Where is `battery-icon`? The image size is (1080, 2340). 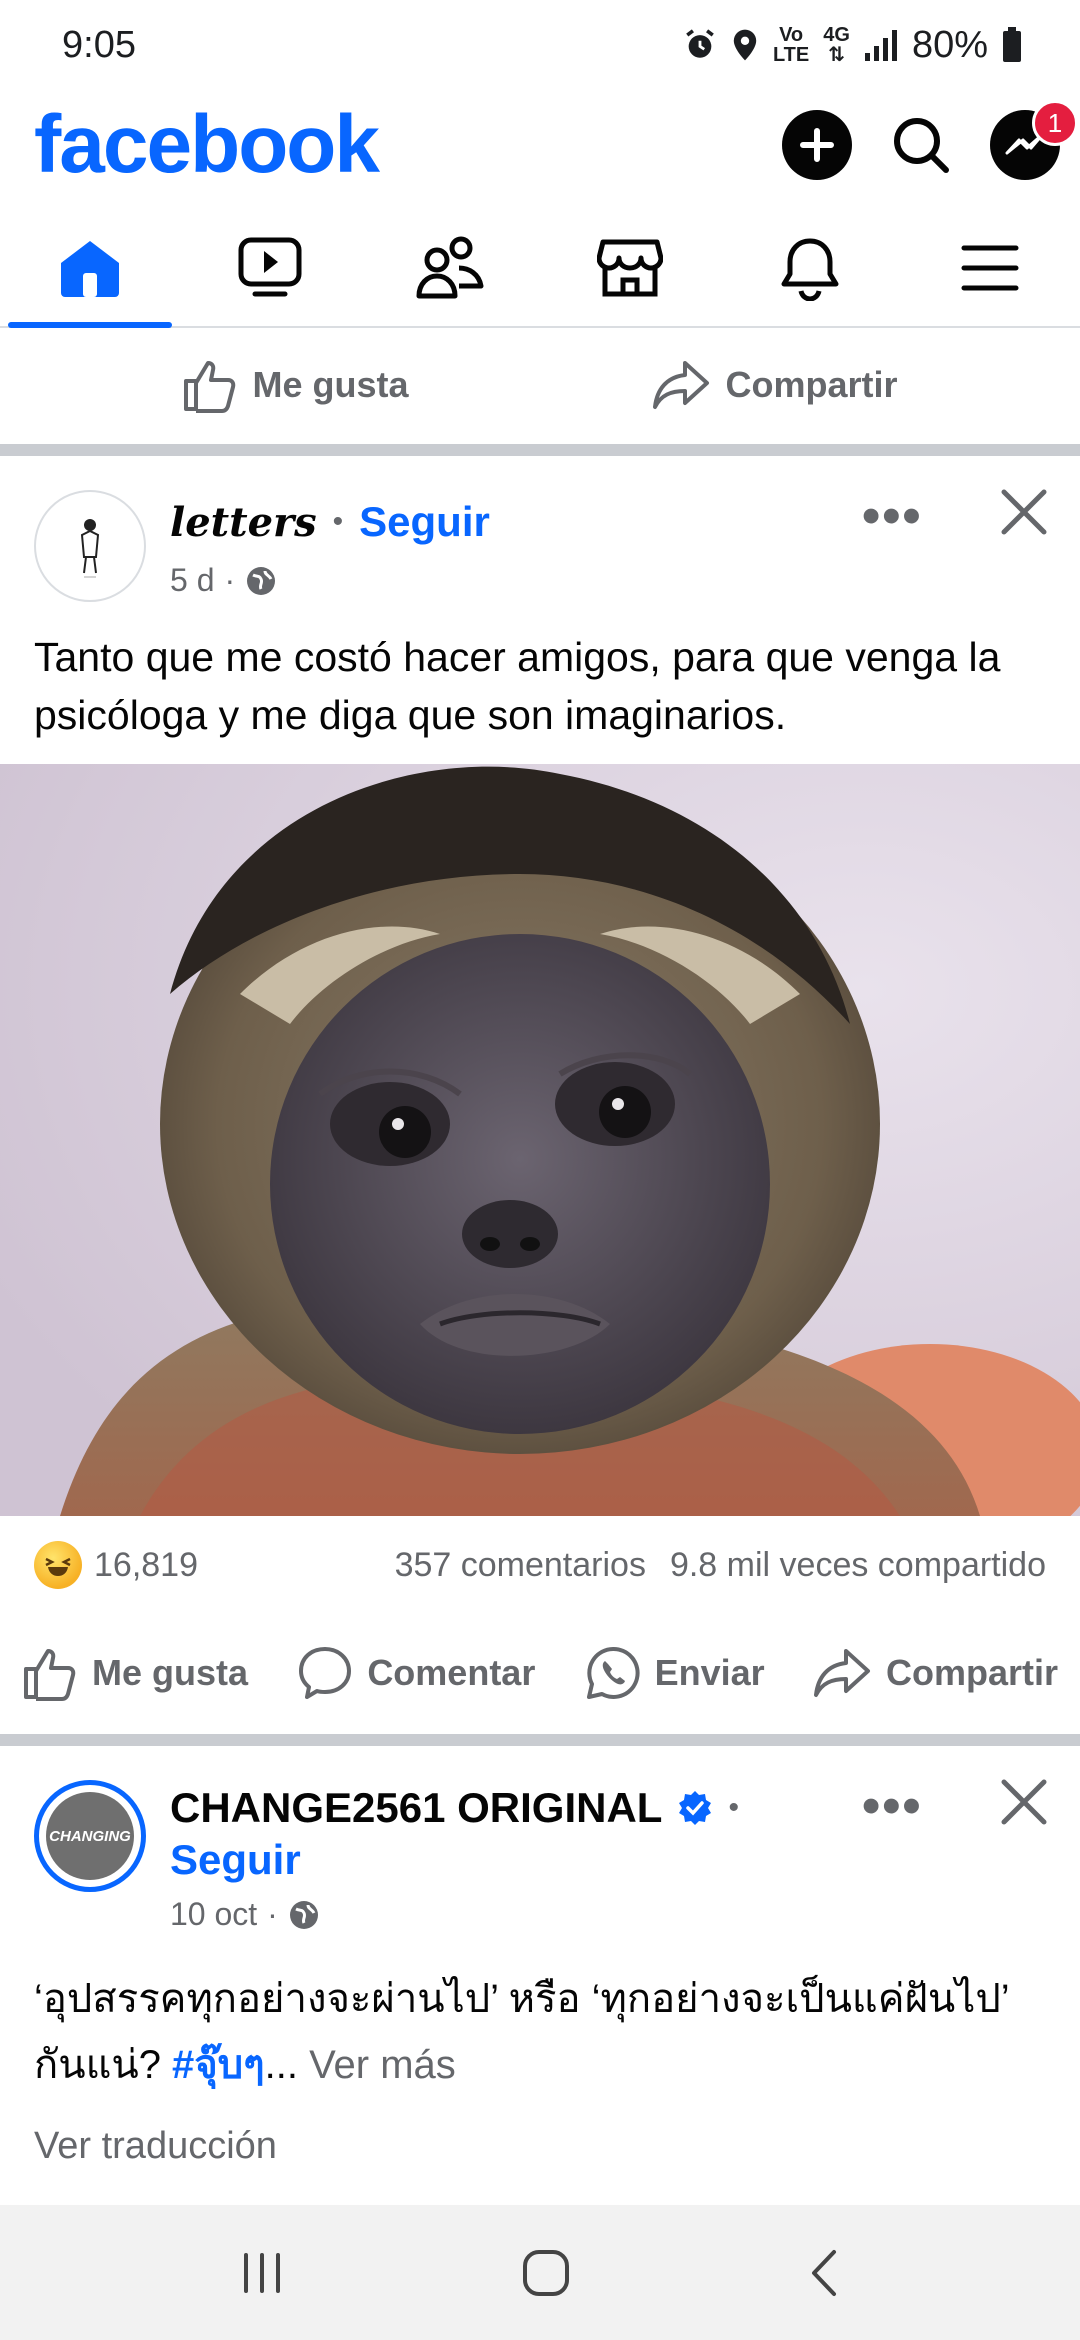
battery-icon is located at coordinates (1012, 45).